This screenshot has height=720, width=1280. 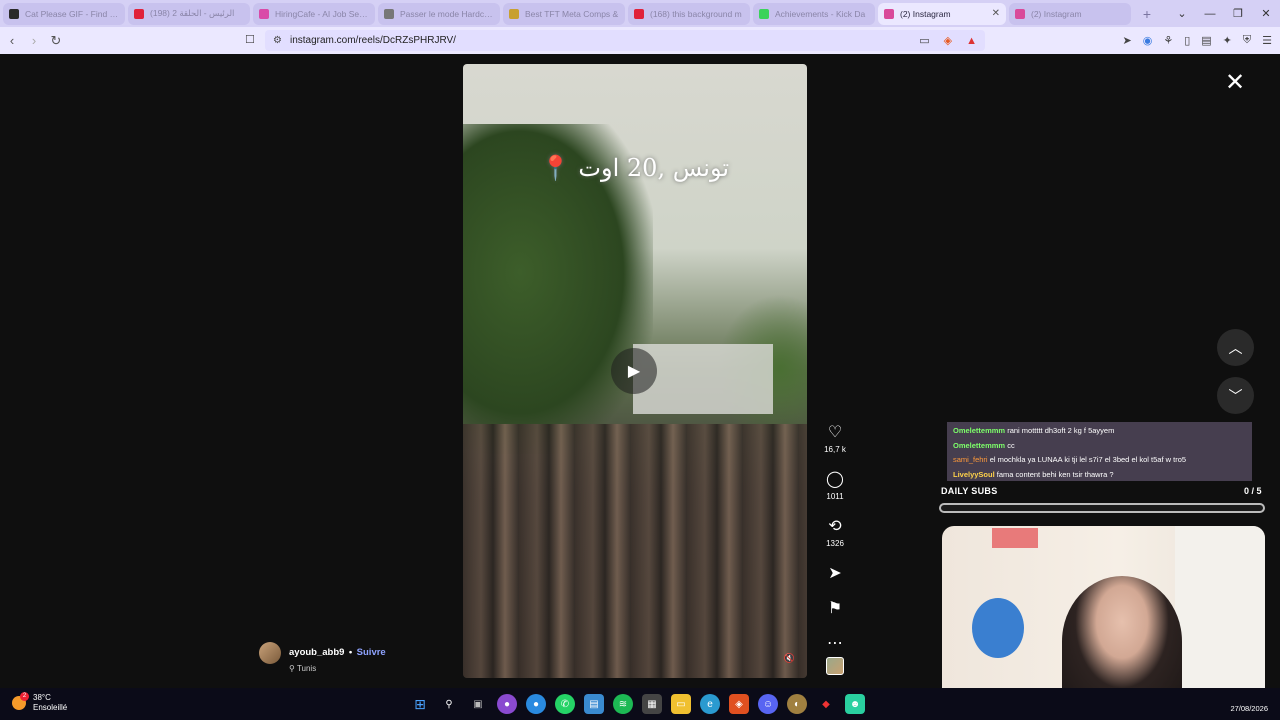 What do you see at coordinates (1227, 40) in the screenshot?
I see `leo-ai-icon: ✦` at bounding box center [1227, 40].